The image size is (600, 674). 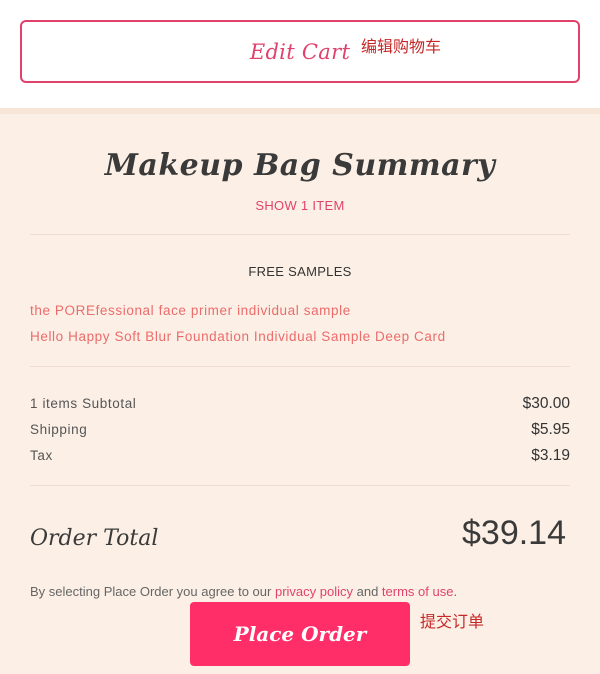 I want to click on tax-row: Tax $3.19, so click(x=300, y=456).